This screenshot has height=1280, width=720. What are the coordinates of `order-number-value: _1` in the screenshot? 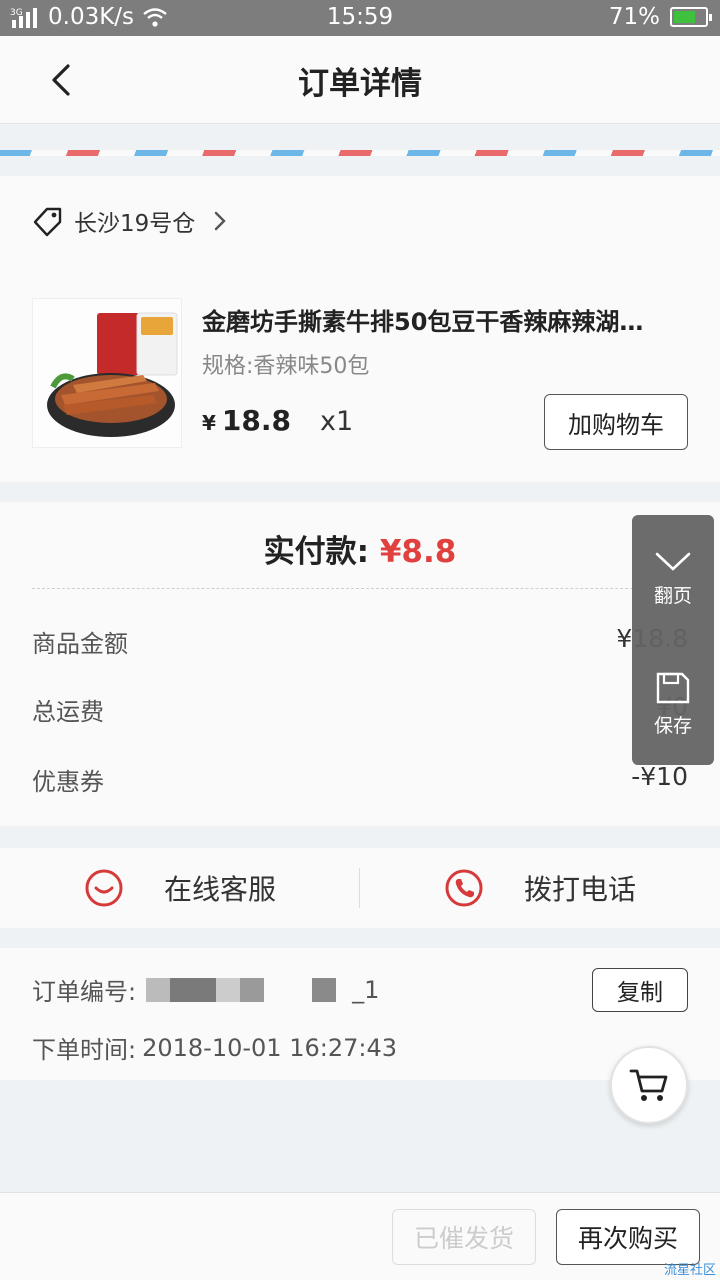 It's located at (260, 990).